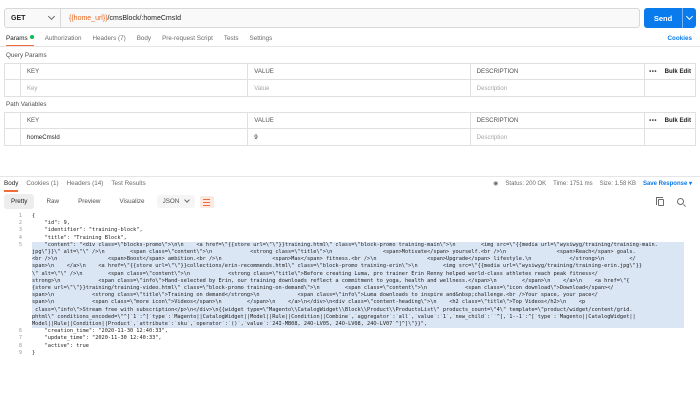 The height and width of the screenshot is (410, 700). I want to click on key-input: homeCmsId, so click(135, 137).